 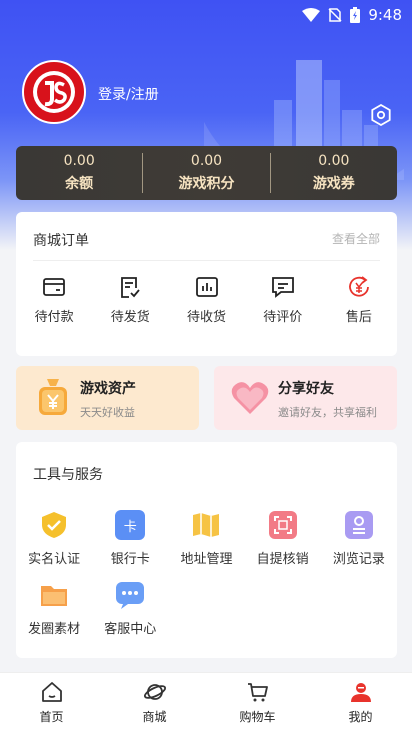 What do you see at coordinates (154, 702) in the screenshot?
I see `tab-mall: 商城` at bounding box center [154, 702].